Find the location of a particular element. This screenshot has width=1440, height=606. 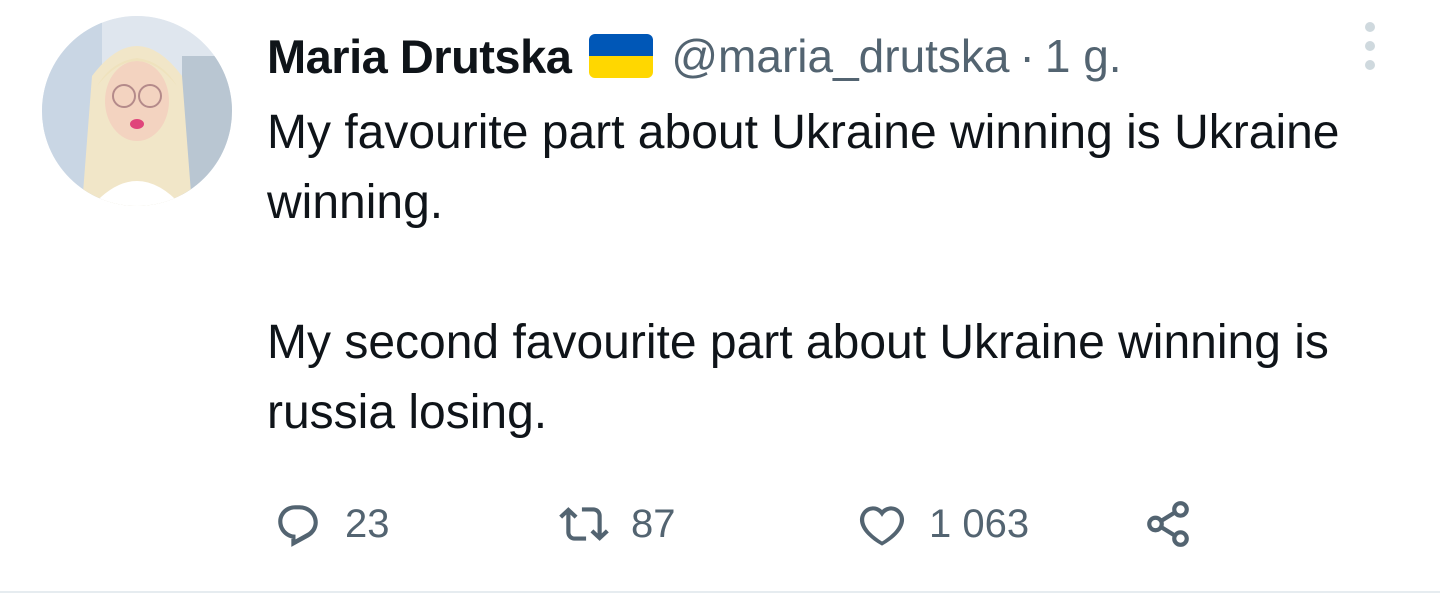

avatar-image is located at coordinates (137, 111).